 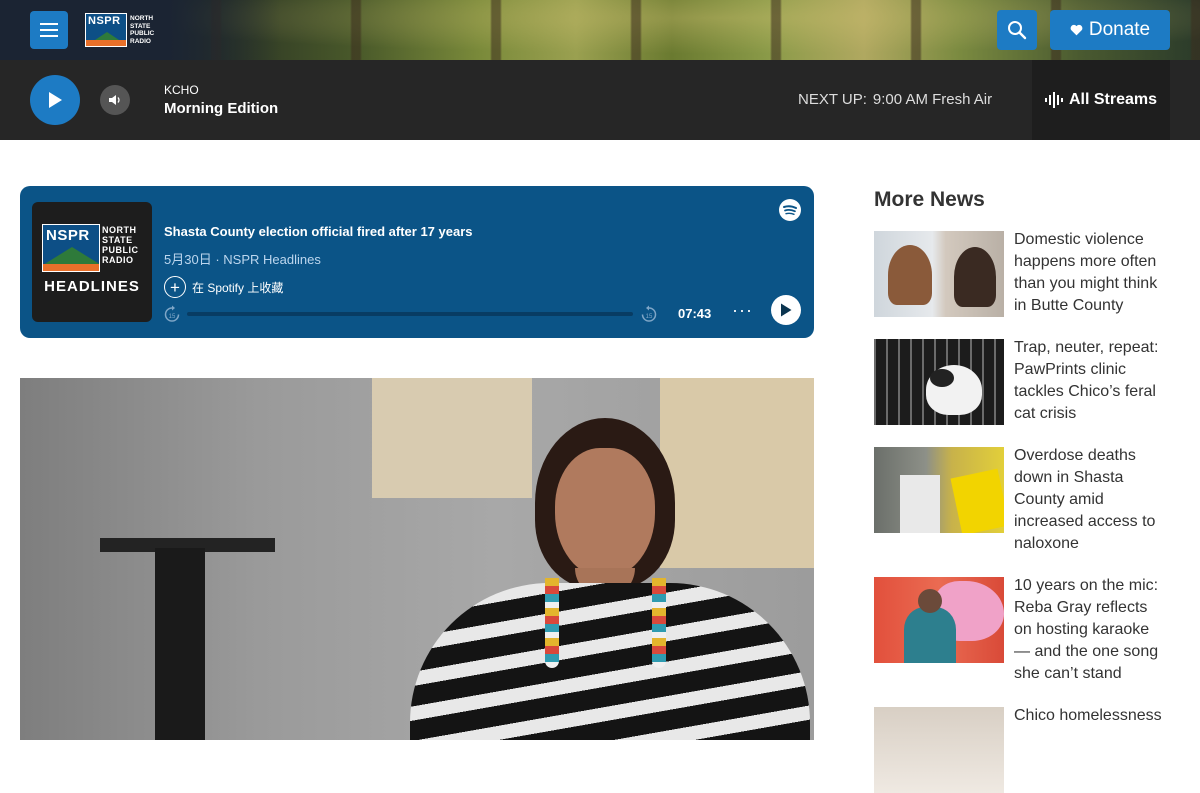 I want to click on episode-play-button, so click(x=786, y=310).